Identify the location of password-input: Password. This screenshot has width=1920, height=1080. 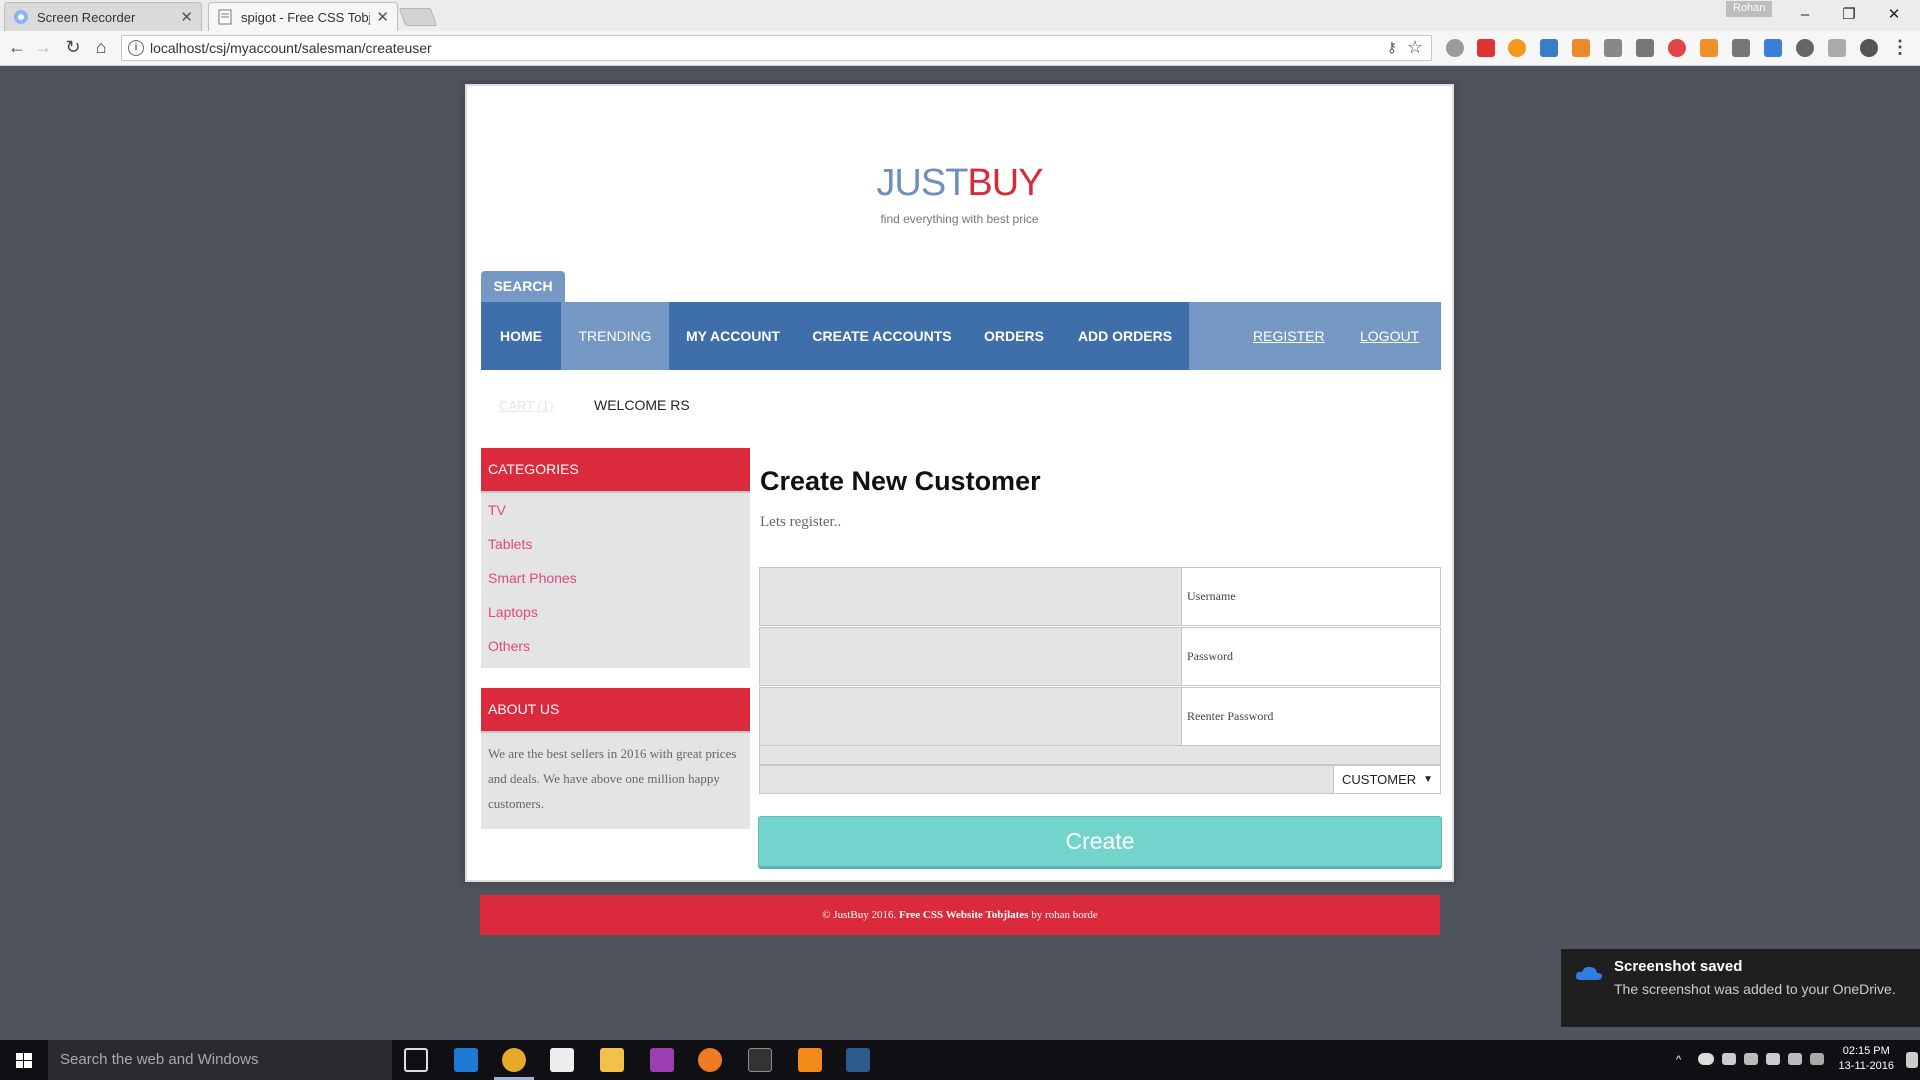
(1310, 656).